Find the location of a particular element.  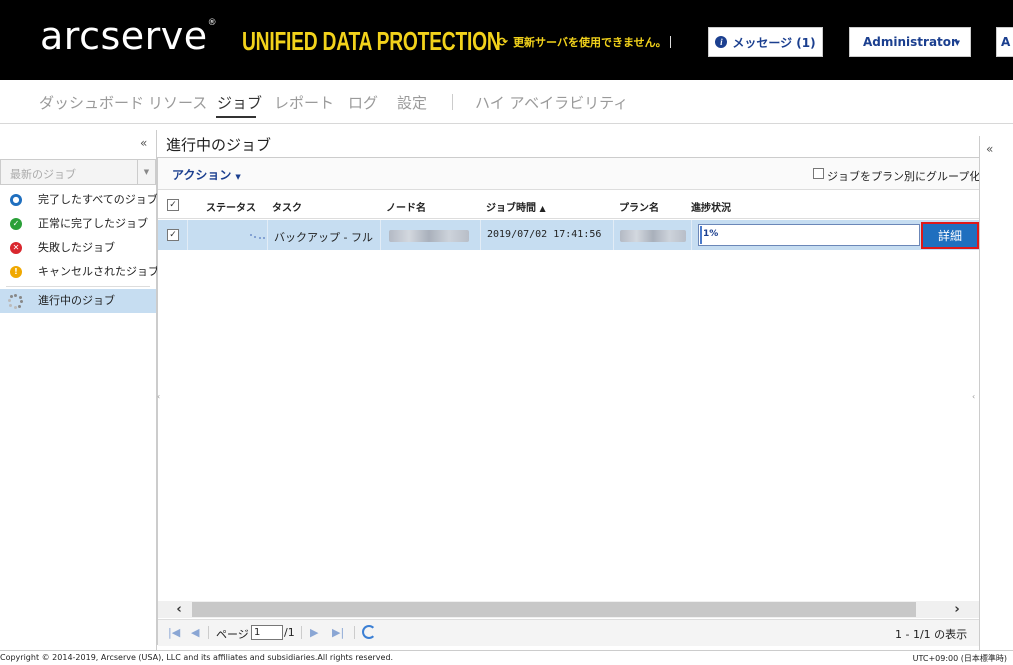

job-time-header-label: ジョブ時間 is located at coordinates (511, 208).